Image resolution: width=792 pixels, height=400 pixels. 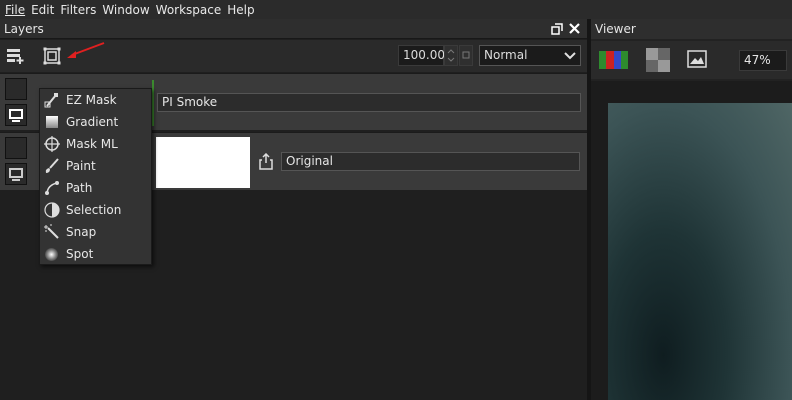 I want to click on blend-mode-select: Normal, so click(x=530, y=55).